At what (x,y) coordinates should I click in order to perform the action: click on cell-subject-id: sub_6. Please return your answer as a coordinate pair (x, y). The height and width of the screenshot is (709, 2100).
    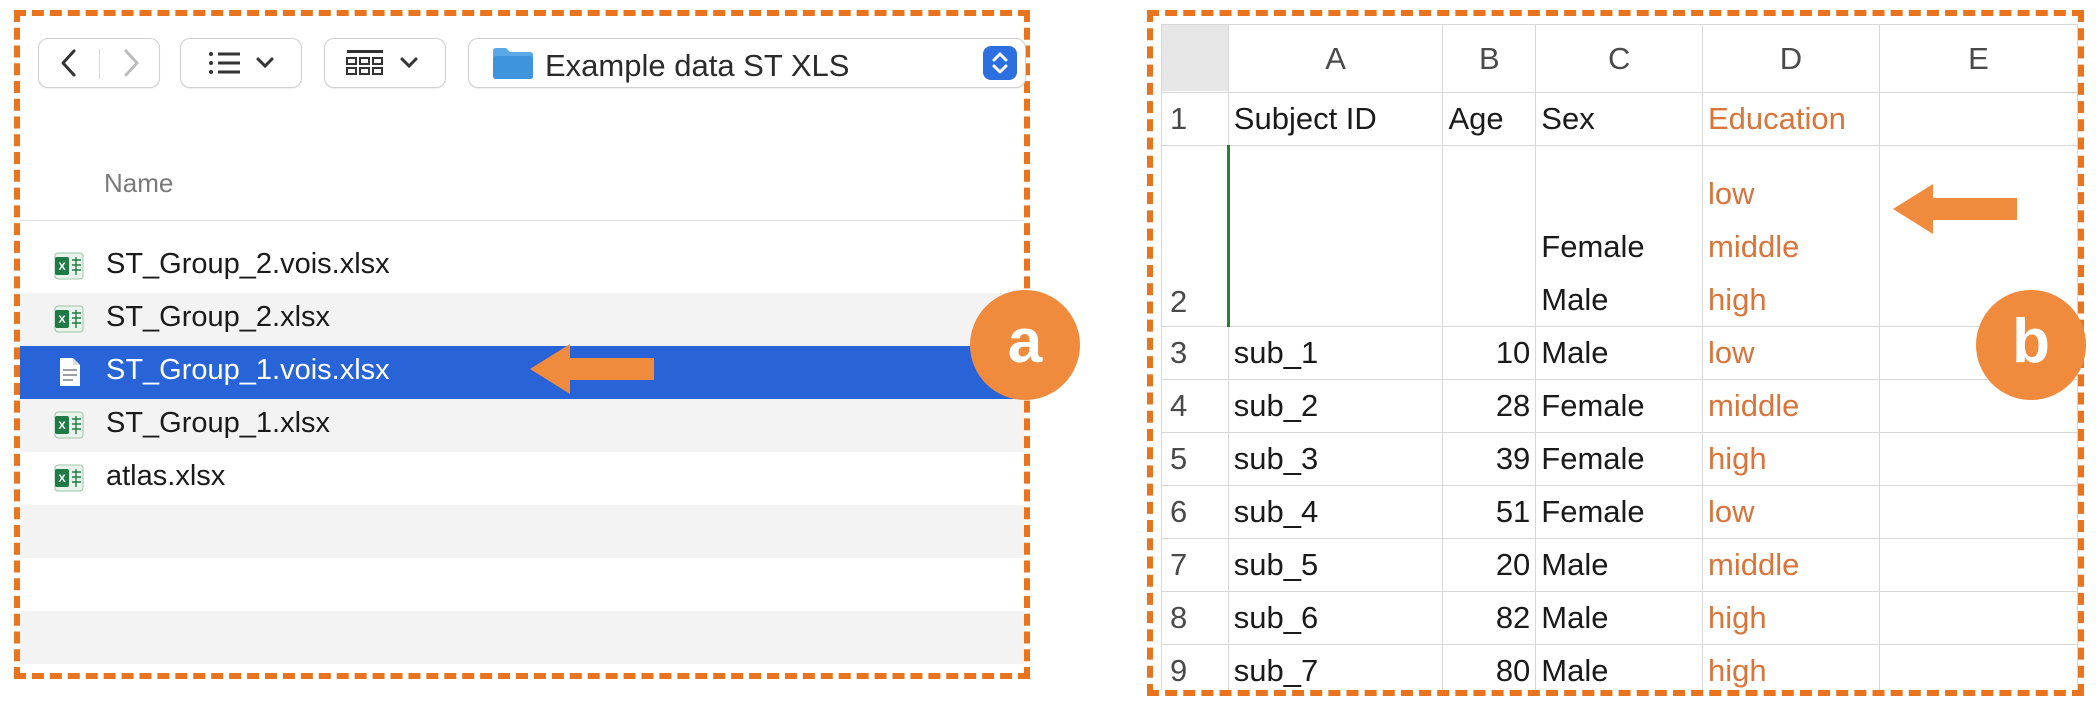
    Looking at the image, I should click on (1335, 618).